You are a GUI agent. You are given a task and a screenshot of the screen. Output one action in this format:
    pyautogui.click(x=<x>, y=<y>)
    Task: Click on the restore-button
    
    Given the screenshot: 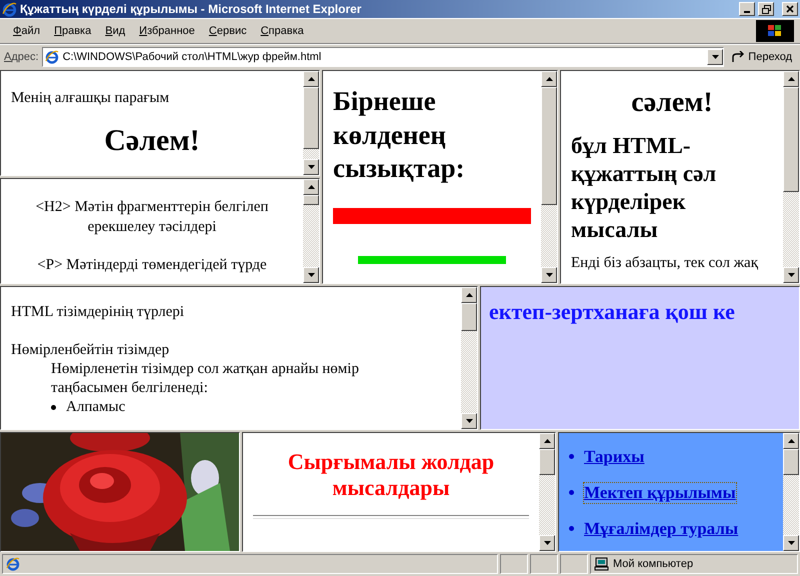 What is the action you would take?
    pyautogui.click(x=766, y=9)
    